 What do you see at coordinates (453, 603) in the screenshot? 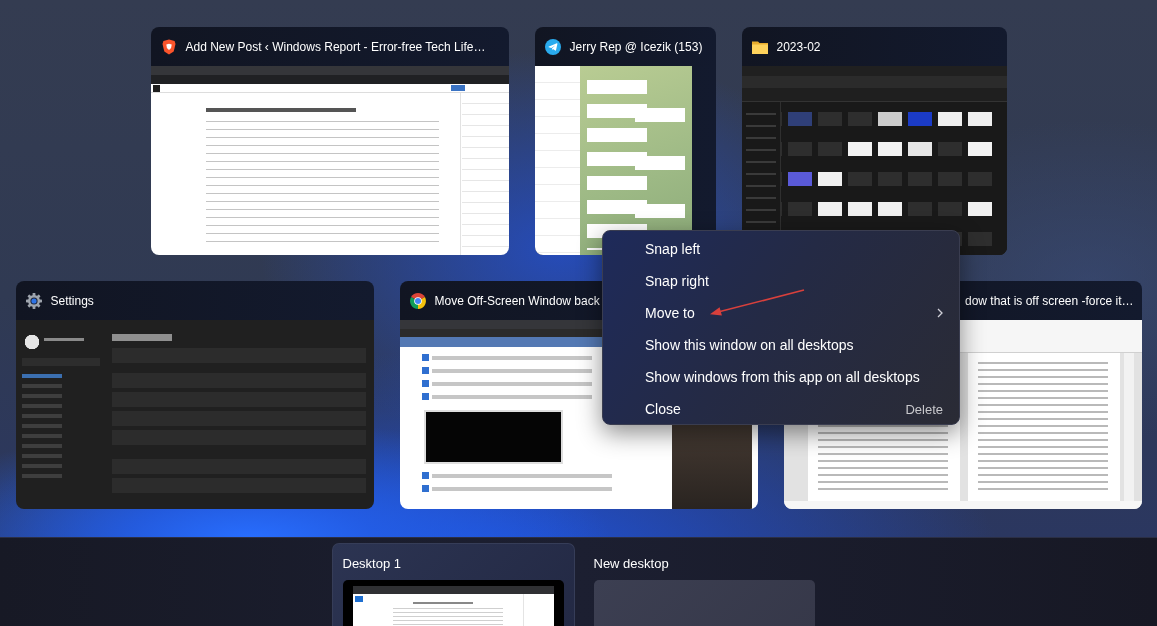
I see `desktop-thumbnail` at bounding box center [453, 603].